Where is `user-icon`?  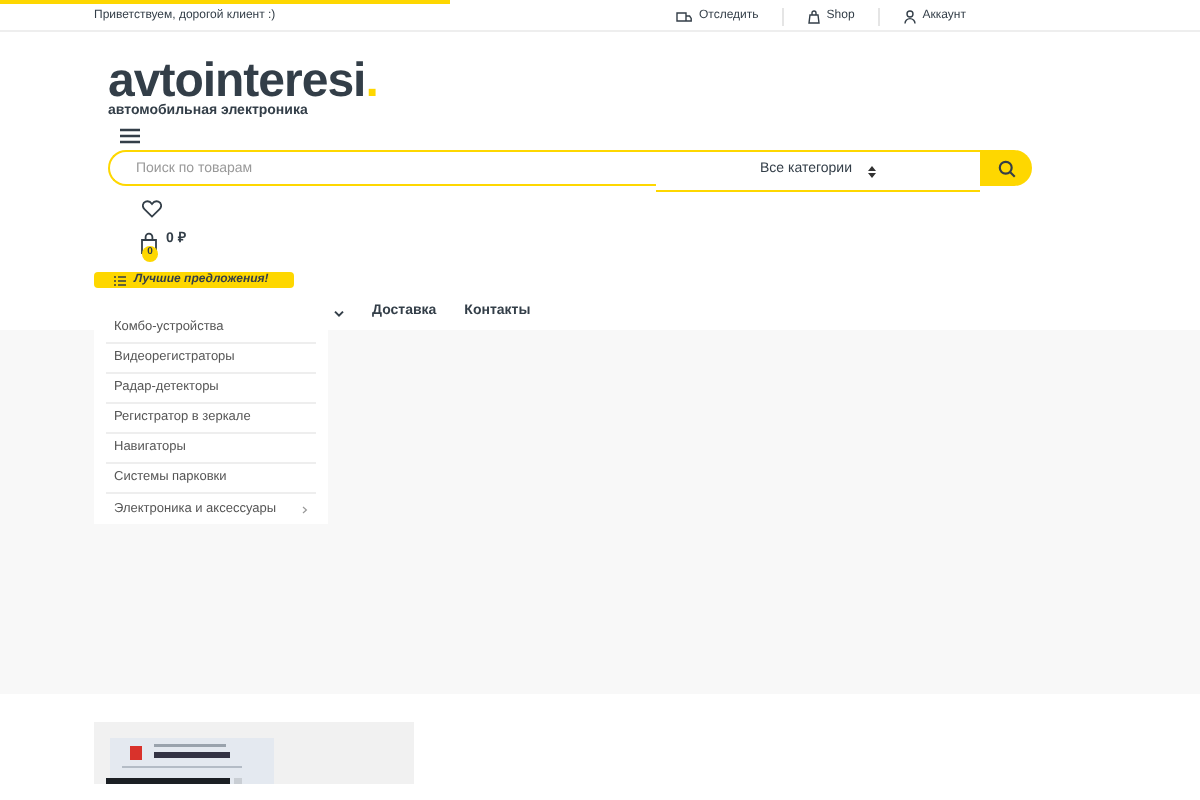 user-icon is located at coordinates (910, 17).